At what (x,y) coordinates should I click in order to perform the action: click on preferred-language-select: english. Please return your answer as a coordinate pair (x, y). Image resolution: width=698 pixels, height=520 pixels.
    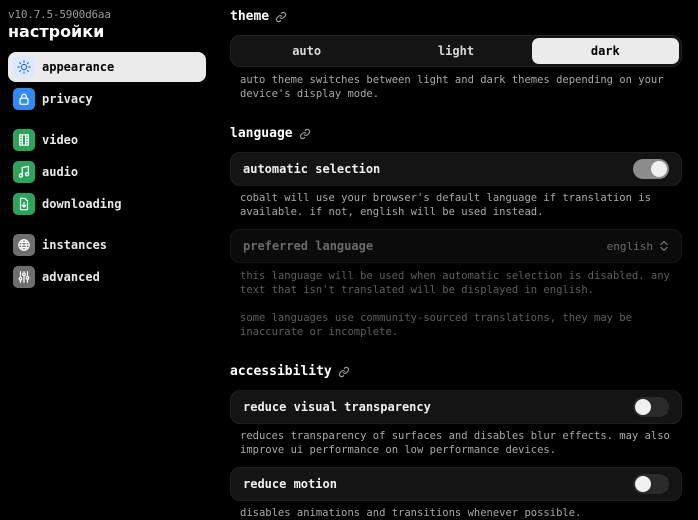
    Looking at the image, I should click on (638, 246).